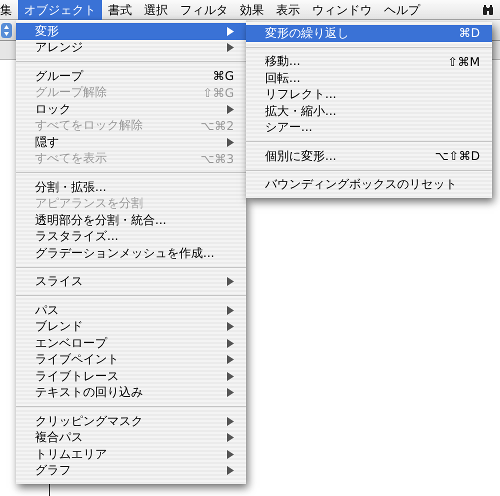  I want to click on stepper-icon, so click(6, 30).